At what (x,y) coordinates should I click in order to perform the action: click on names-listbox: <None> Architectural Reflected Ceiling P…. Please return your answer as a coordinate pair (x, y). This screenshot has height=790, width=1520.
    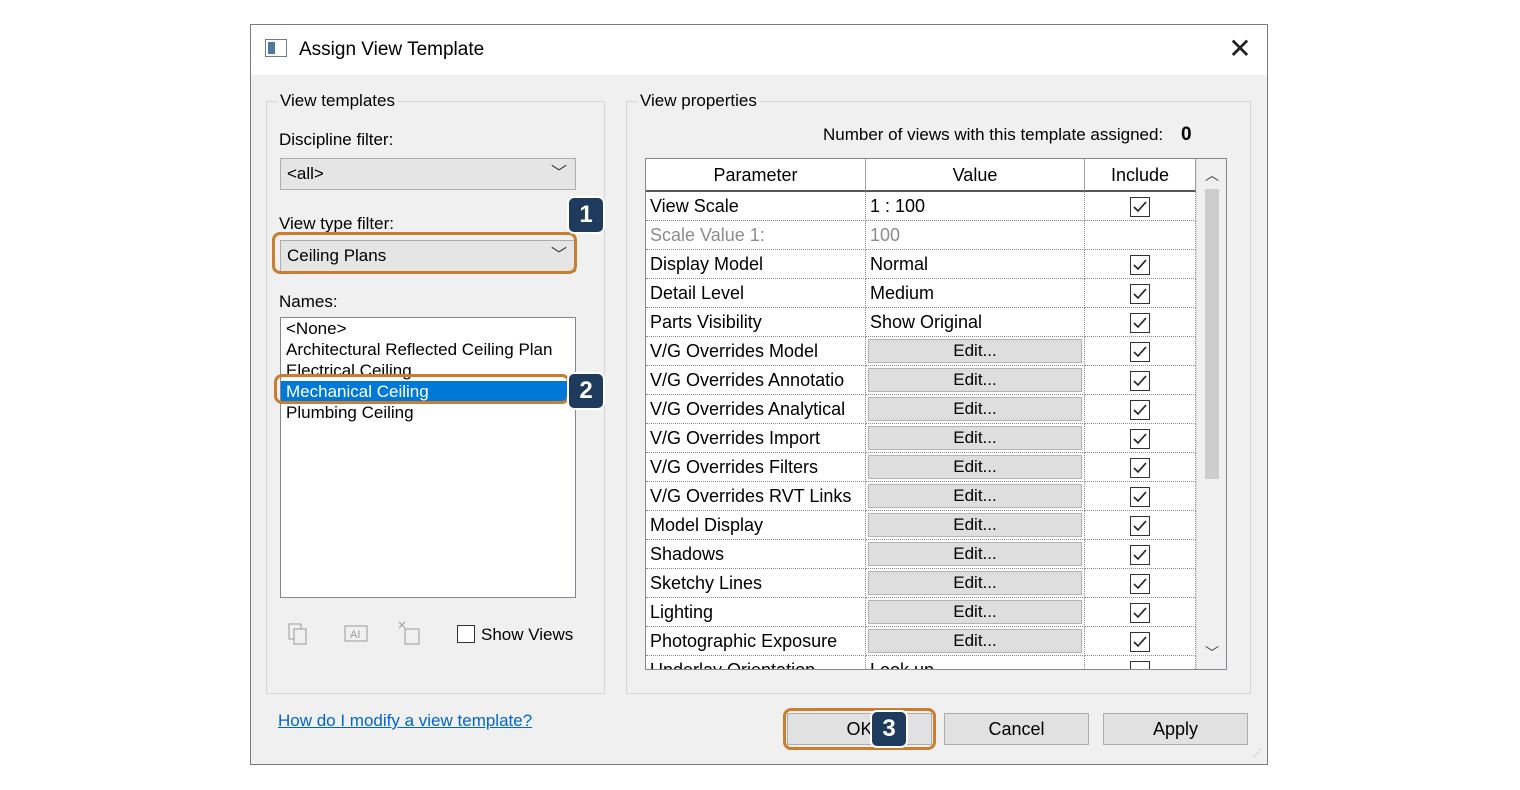
    Looking at the image, I should click on (428, 457).